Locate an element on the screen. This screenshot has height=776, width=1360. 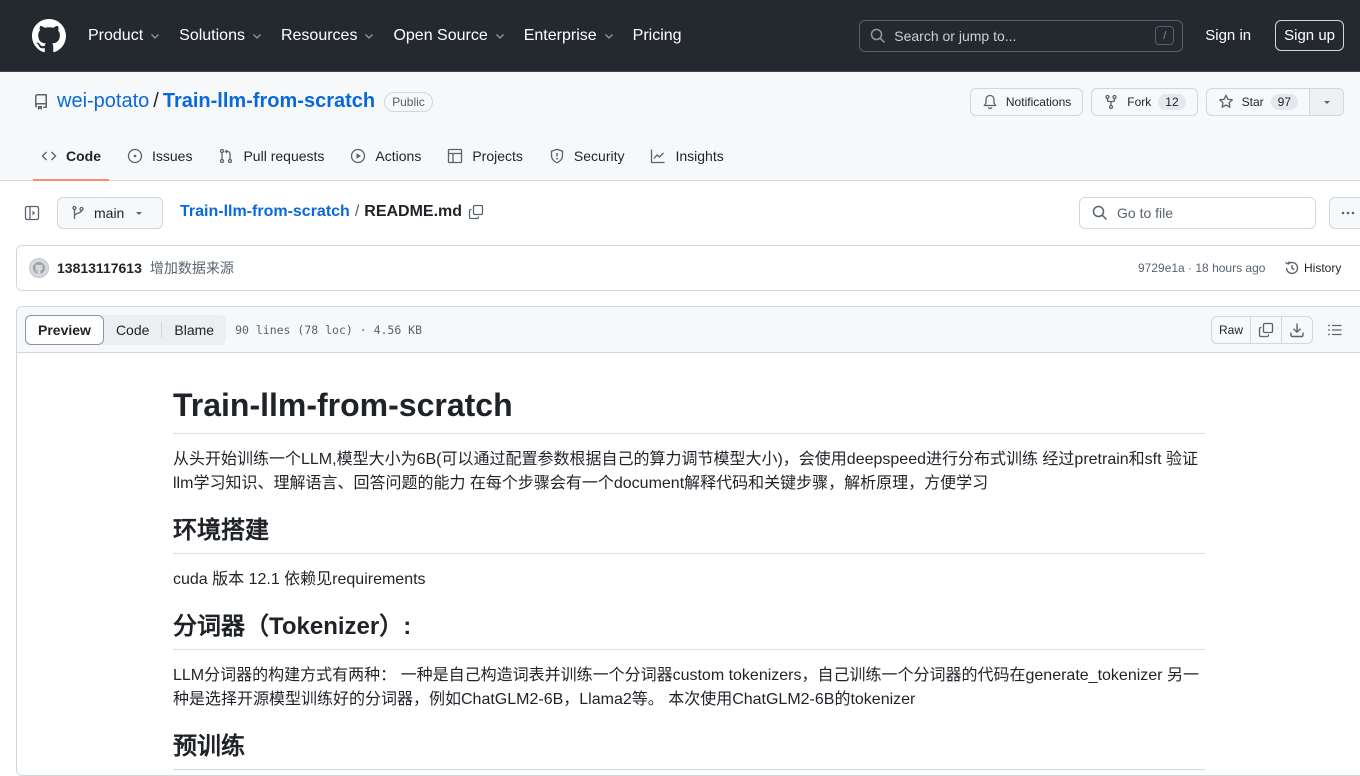
repo-actions: Notifications Fork 12 Star 97 is located at coordinates (1153, 102).